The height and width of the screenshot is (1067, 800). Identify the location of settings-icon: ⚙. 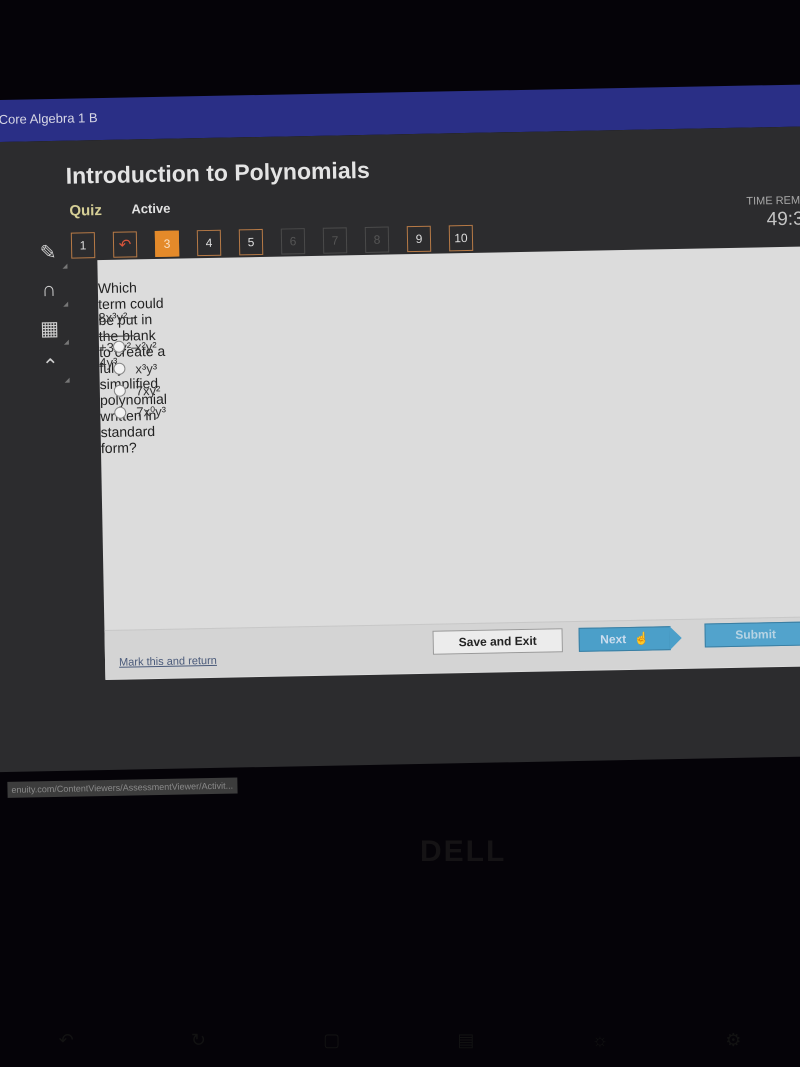
(733, 1040).